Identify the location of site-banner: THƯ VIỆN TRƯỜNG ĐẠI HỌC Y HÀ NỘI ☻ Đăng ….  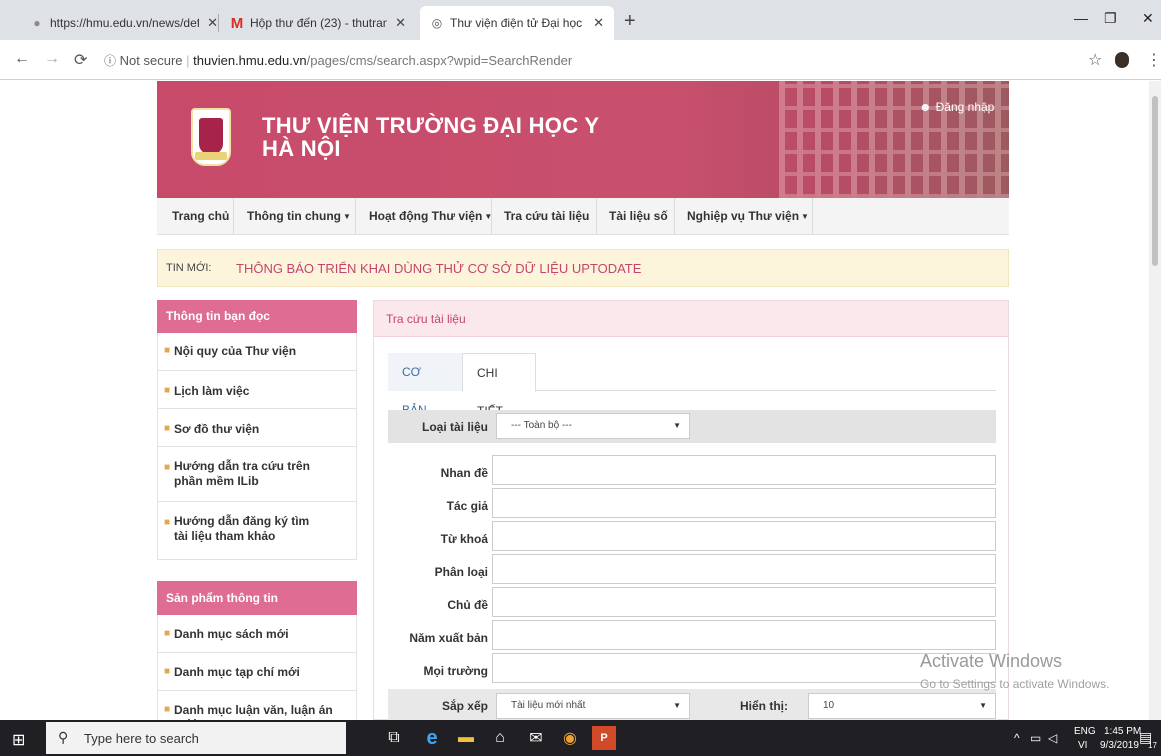
(583, 139).